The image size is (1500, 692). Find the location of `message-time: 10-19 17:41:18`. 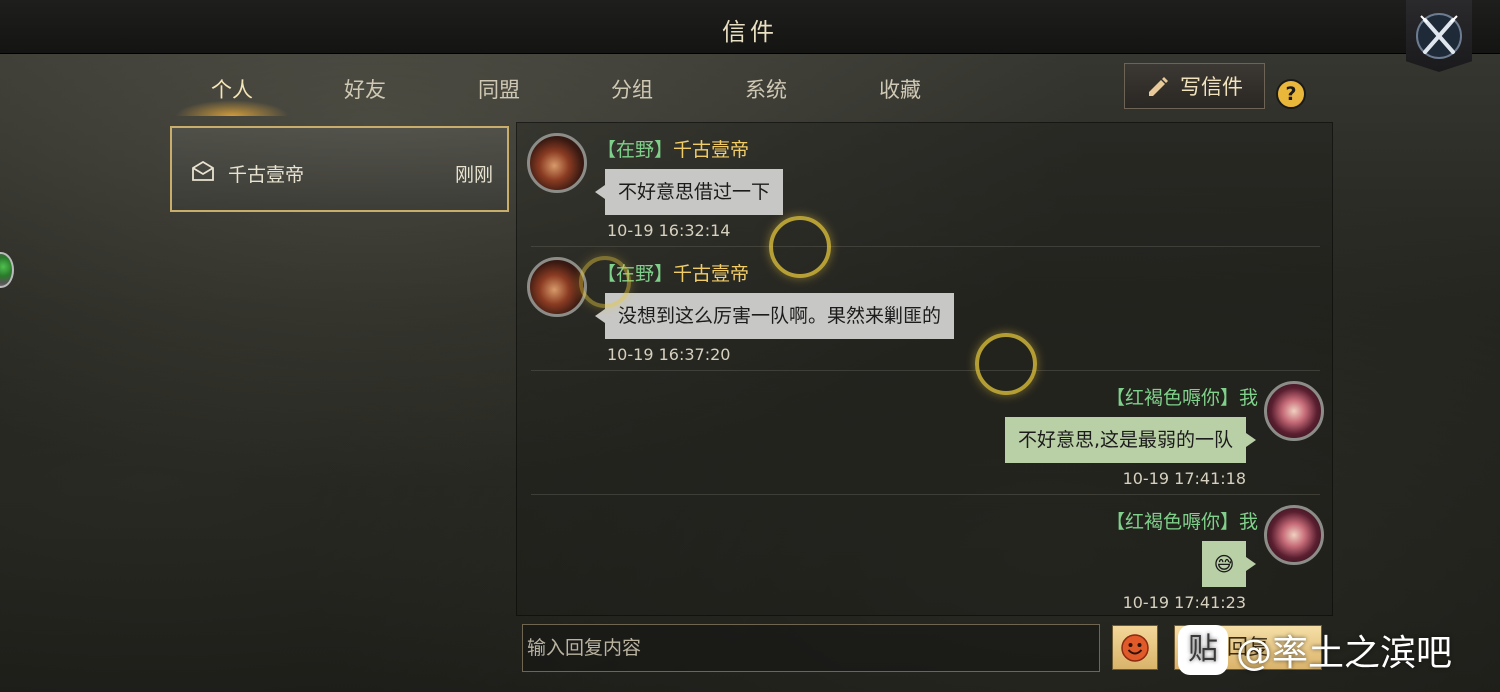

message-time: 10-19 17:41:18 is located at coordinates (1184, 478).